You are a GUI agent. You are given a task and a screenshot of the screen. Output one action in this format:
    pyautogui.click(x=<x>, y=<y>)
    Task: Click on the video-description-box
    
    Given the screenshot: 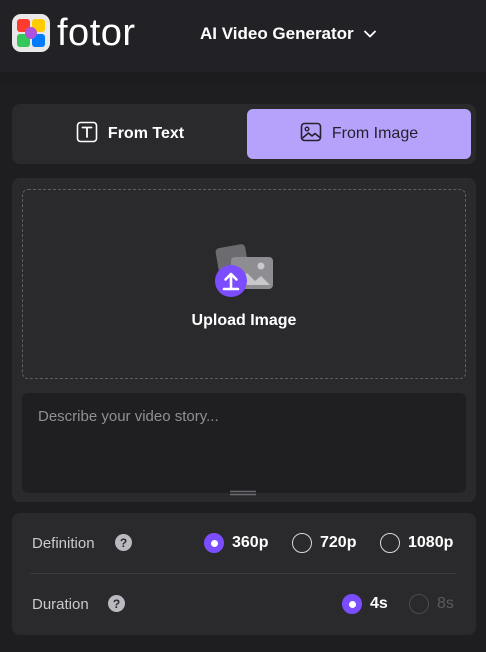 What is the action you would take?
    pyautogui.click(x=244, y=444)
    